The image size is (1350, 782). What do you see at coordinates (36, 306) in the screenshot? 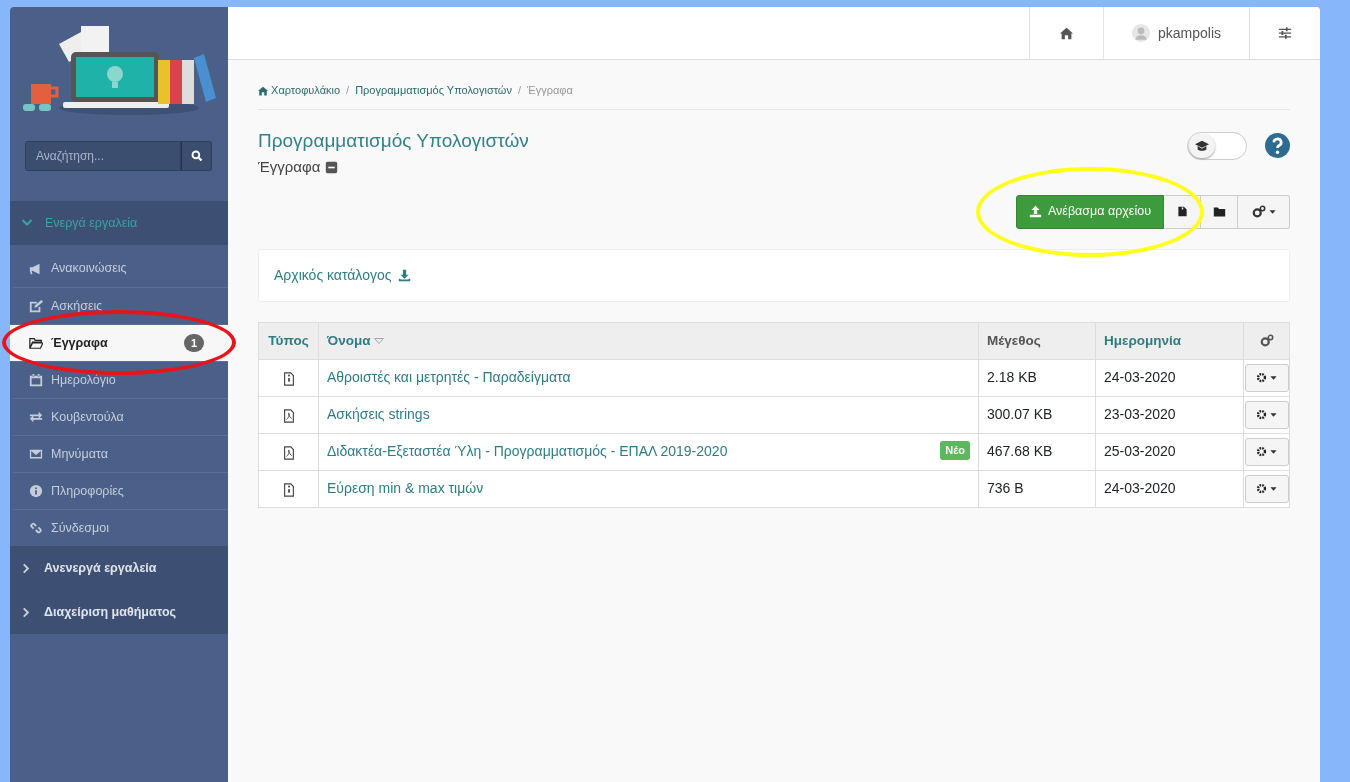
I see `edit-icon` at bounding box center [36, 306].